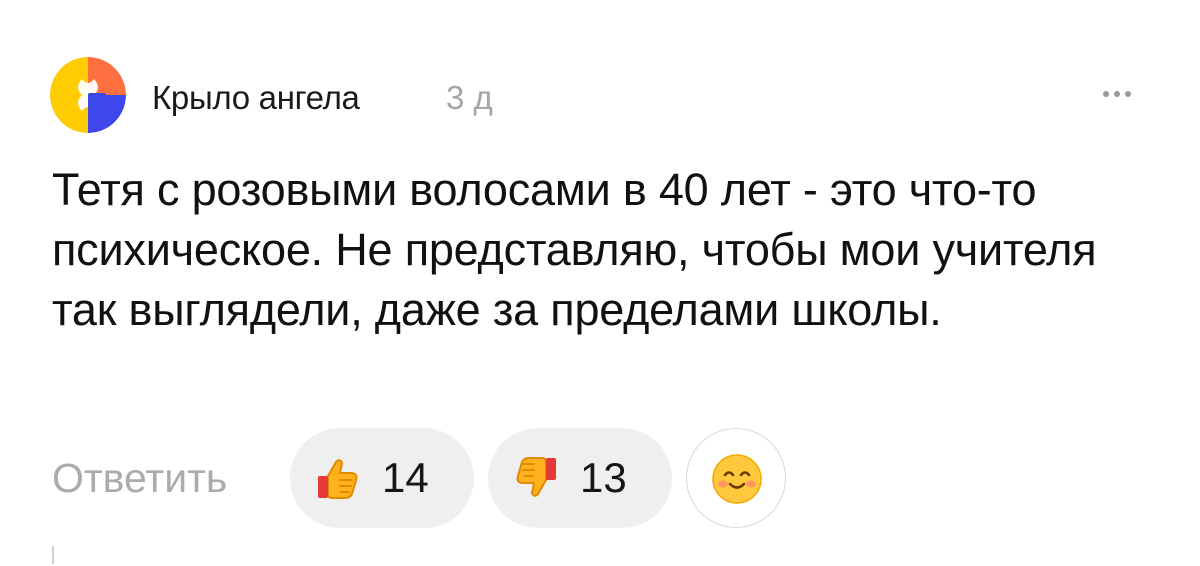 This screenshot has height=566, width=1200. What do you see at coordinates (53, 555) in the screenshot?
I see `divider-mark` at bounding box center [53, 555].